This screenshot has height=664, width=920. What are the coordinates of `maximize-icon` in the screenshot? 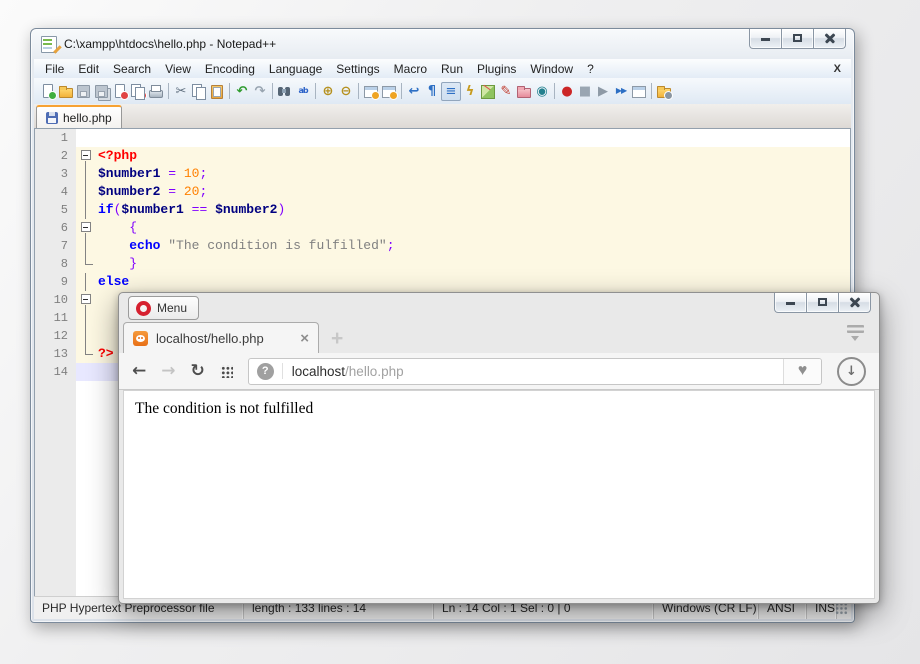 It's located at (797, 38).